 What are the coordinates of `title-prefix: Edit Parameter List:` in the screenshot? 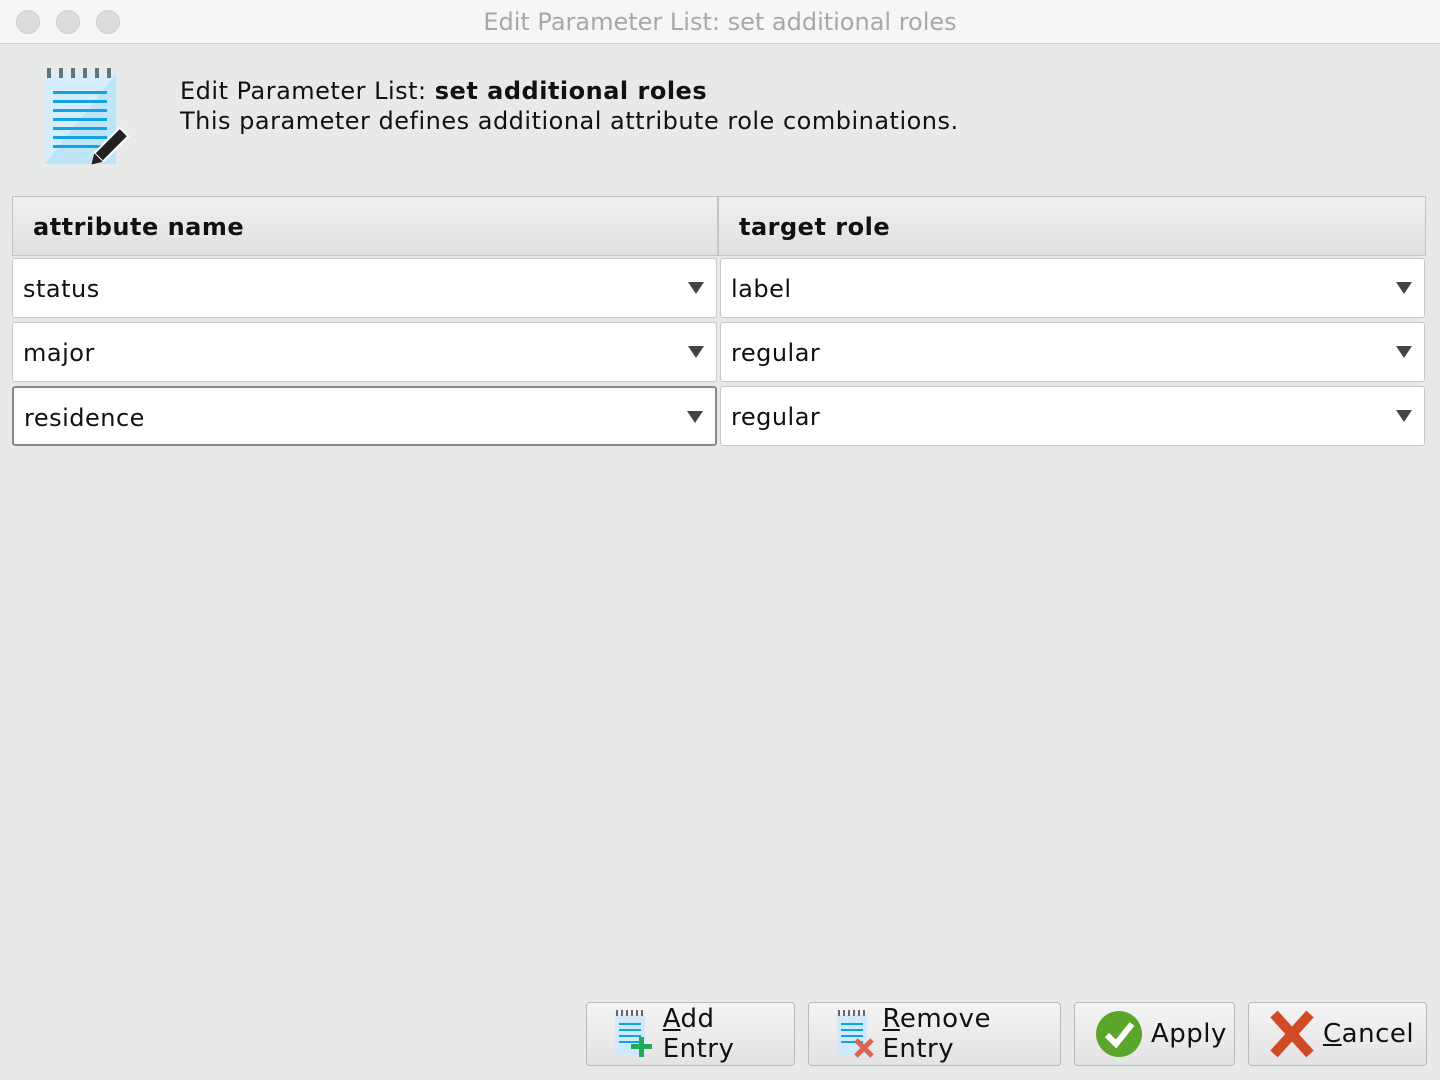 It's located at (307, 91).